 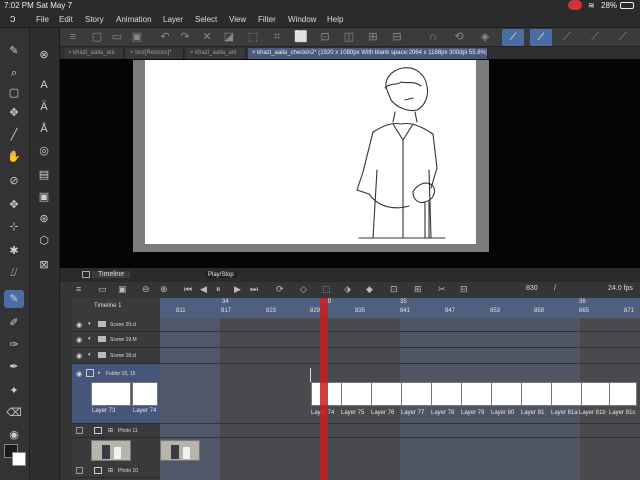 What do you see at coordinates (325, 37) in the screenshot?
I see `deselect-icon: ⊡` at bounding box center [325, 37].